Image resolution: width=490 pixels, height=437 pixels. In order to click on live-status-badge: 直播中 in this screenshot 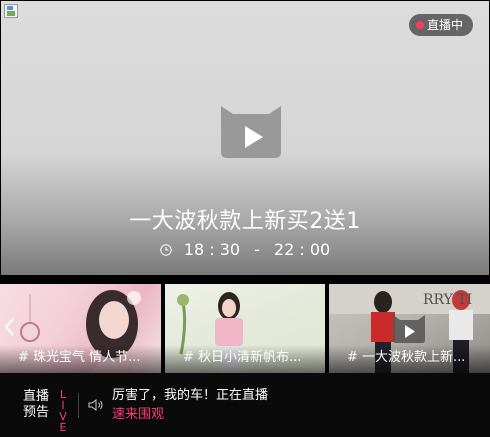, I will do `click(440, 25)`.